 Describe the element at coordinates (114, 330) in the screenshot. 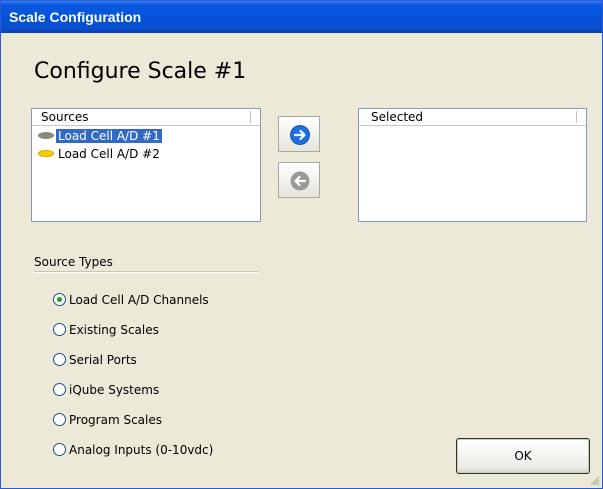

I see `radio-label: Existing Scales` at that location.